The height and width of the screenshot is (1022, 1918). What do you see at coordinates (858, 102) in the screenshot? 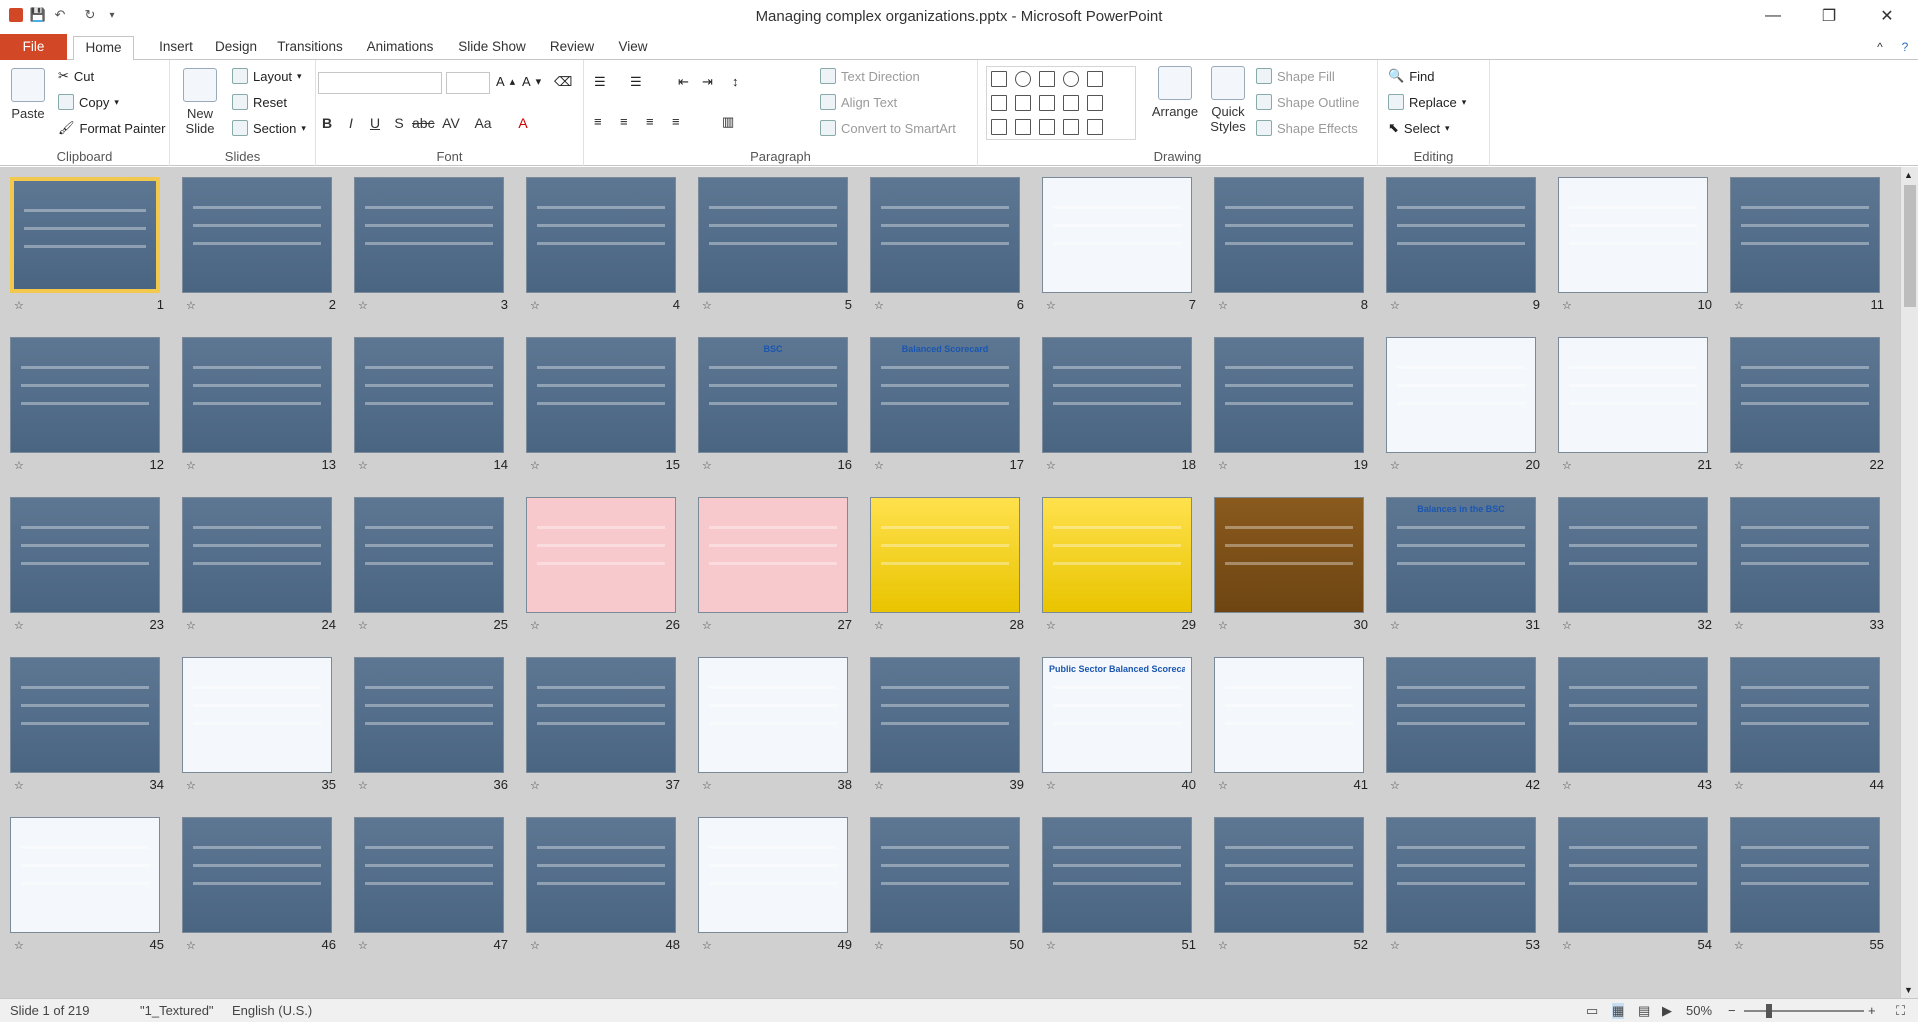
I see `align-text-button: Align Text` at bounding box center [858, 102].